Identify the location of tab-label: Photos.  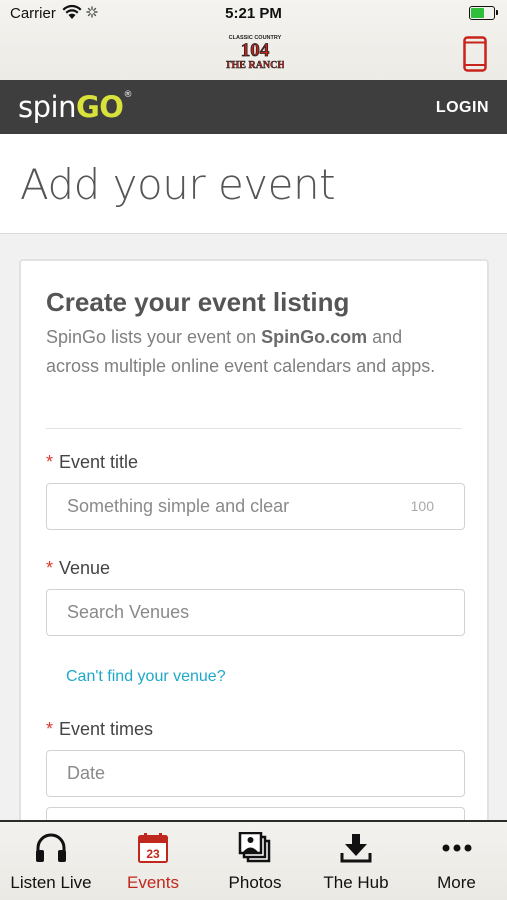
(255, 882).